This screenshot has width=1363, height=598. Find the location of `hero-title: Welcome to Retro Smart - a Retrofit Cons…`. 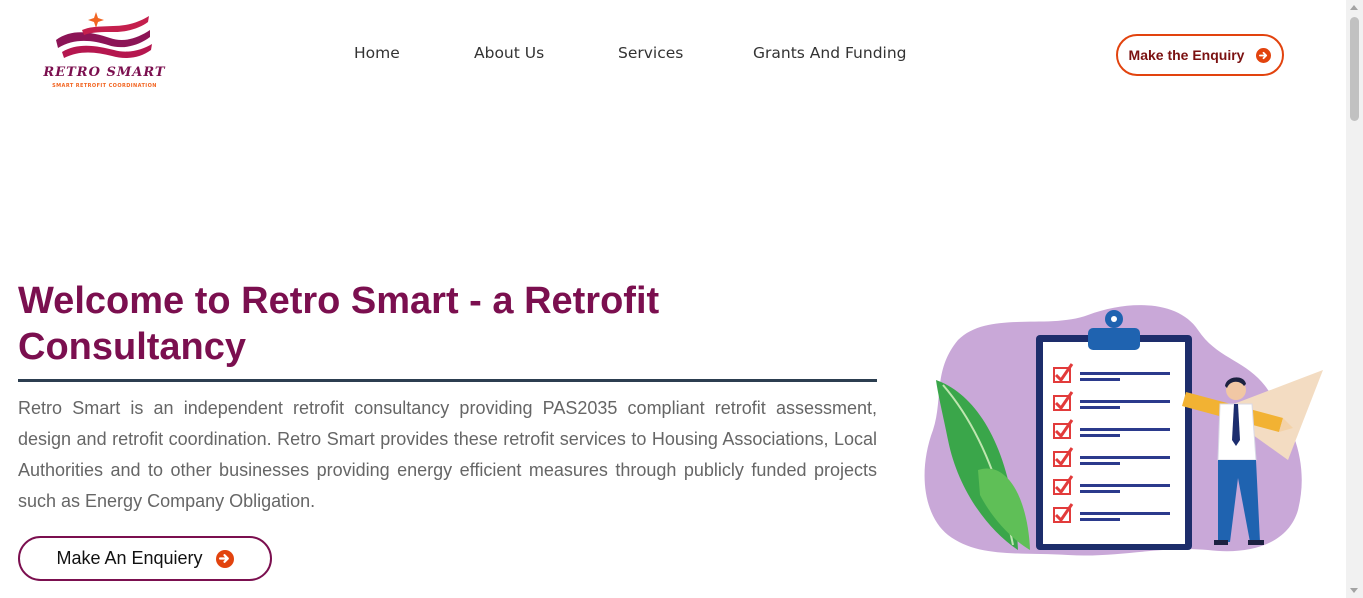

hero-title: Welcome to Retro Smart - a Retrofit Cons… is located at coordinates (339, 324).